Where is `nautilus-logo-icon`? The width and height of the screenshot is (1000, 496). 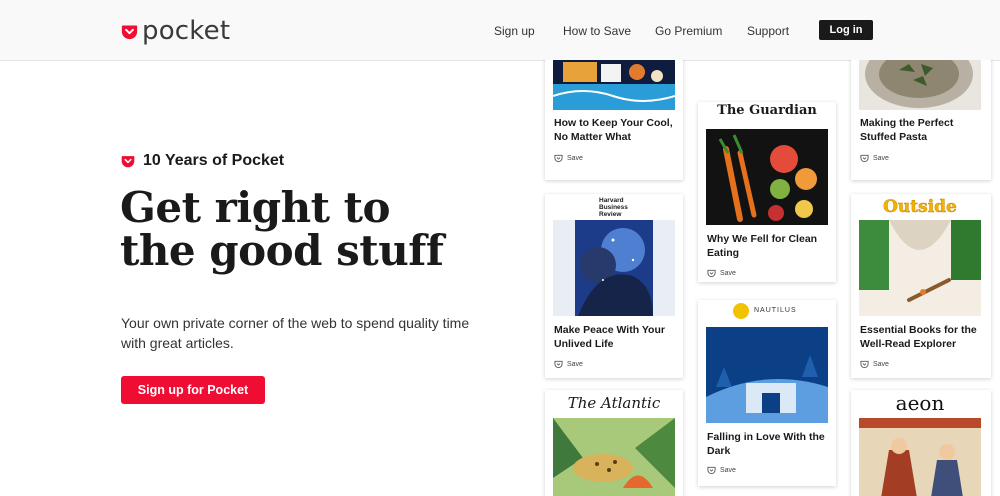
nautilus-logo-icon is located at coordinates (741, 311).